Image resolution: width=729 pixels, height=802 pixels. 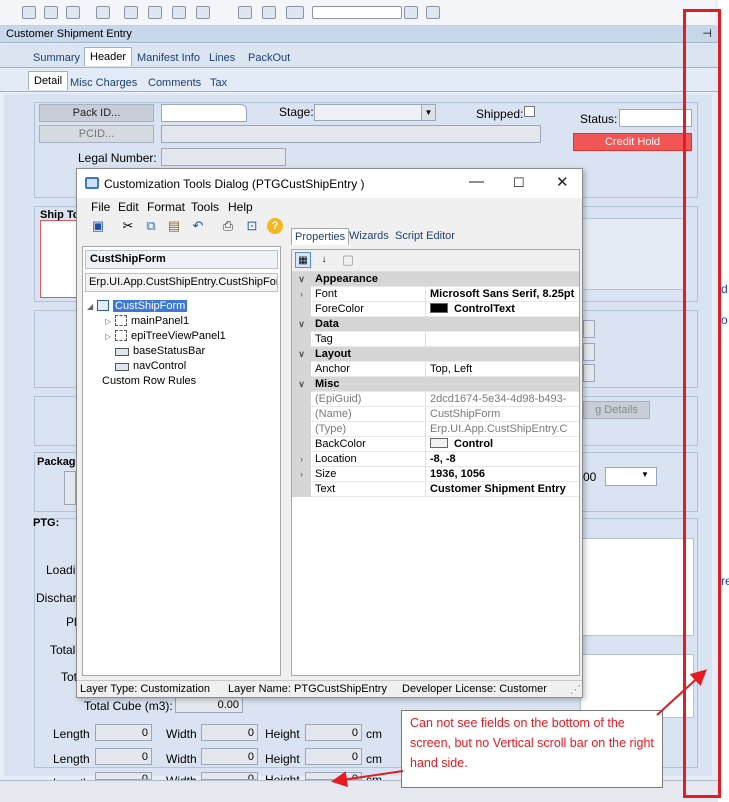 I want to click on annotation-arrow-left, so click(x=367, y=779).